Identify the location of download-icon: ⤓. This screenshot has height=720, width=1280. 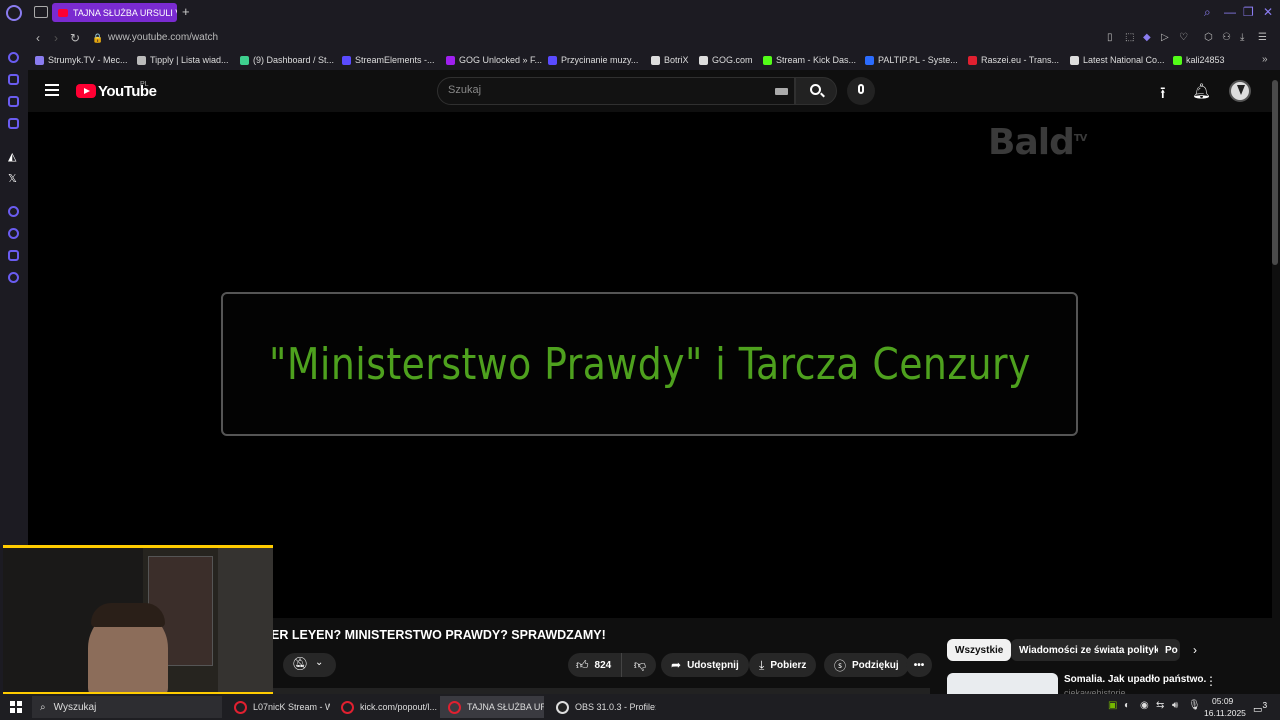
(1242, 37).